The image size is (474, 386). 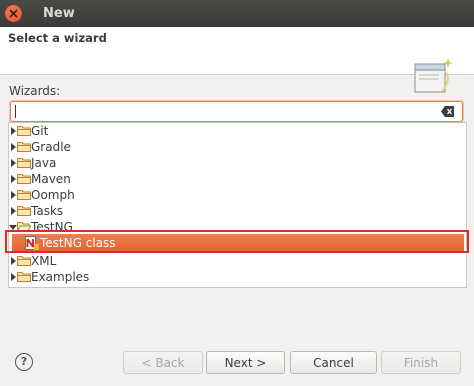 I want to click on tree-item-label: Git, so click(x=40, y=131).